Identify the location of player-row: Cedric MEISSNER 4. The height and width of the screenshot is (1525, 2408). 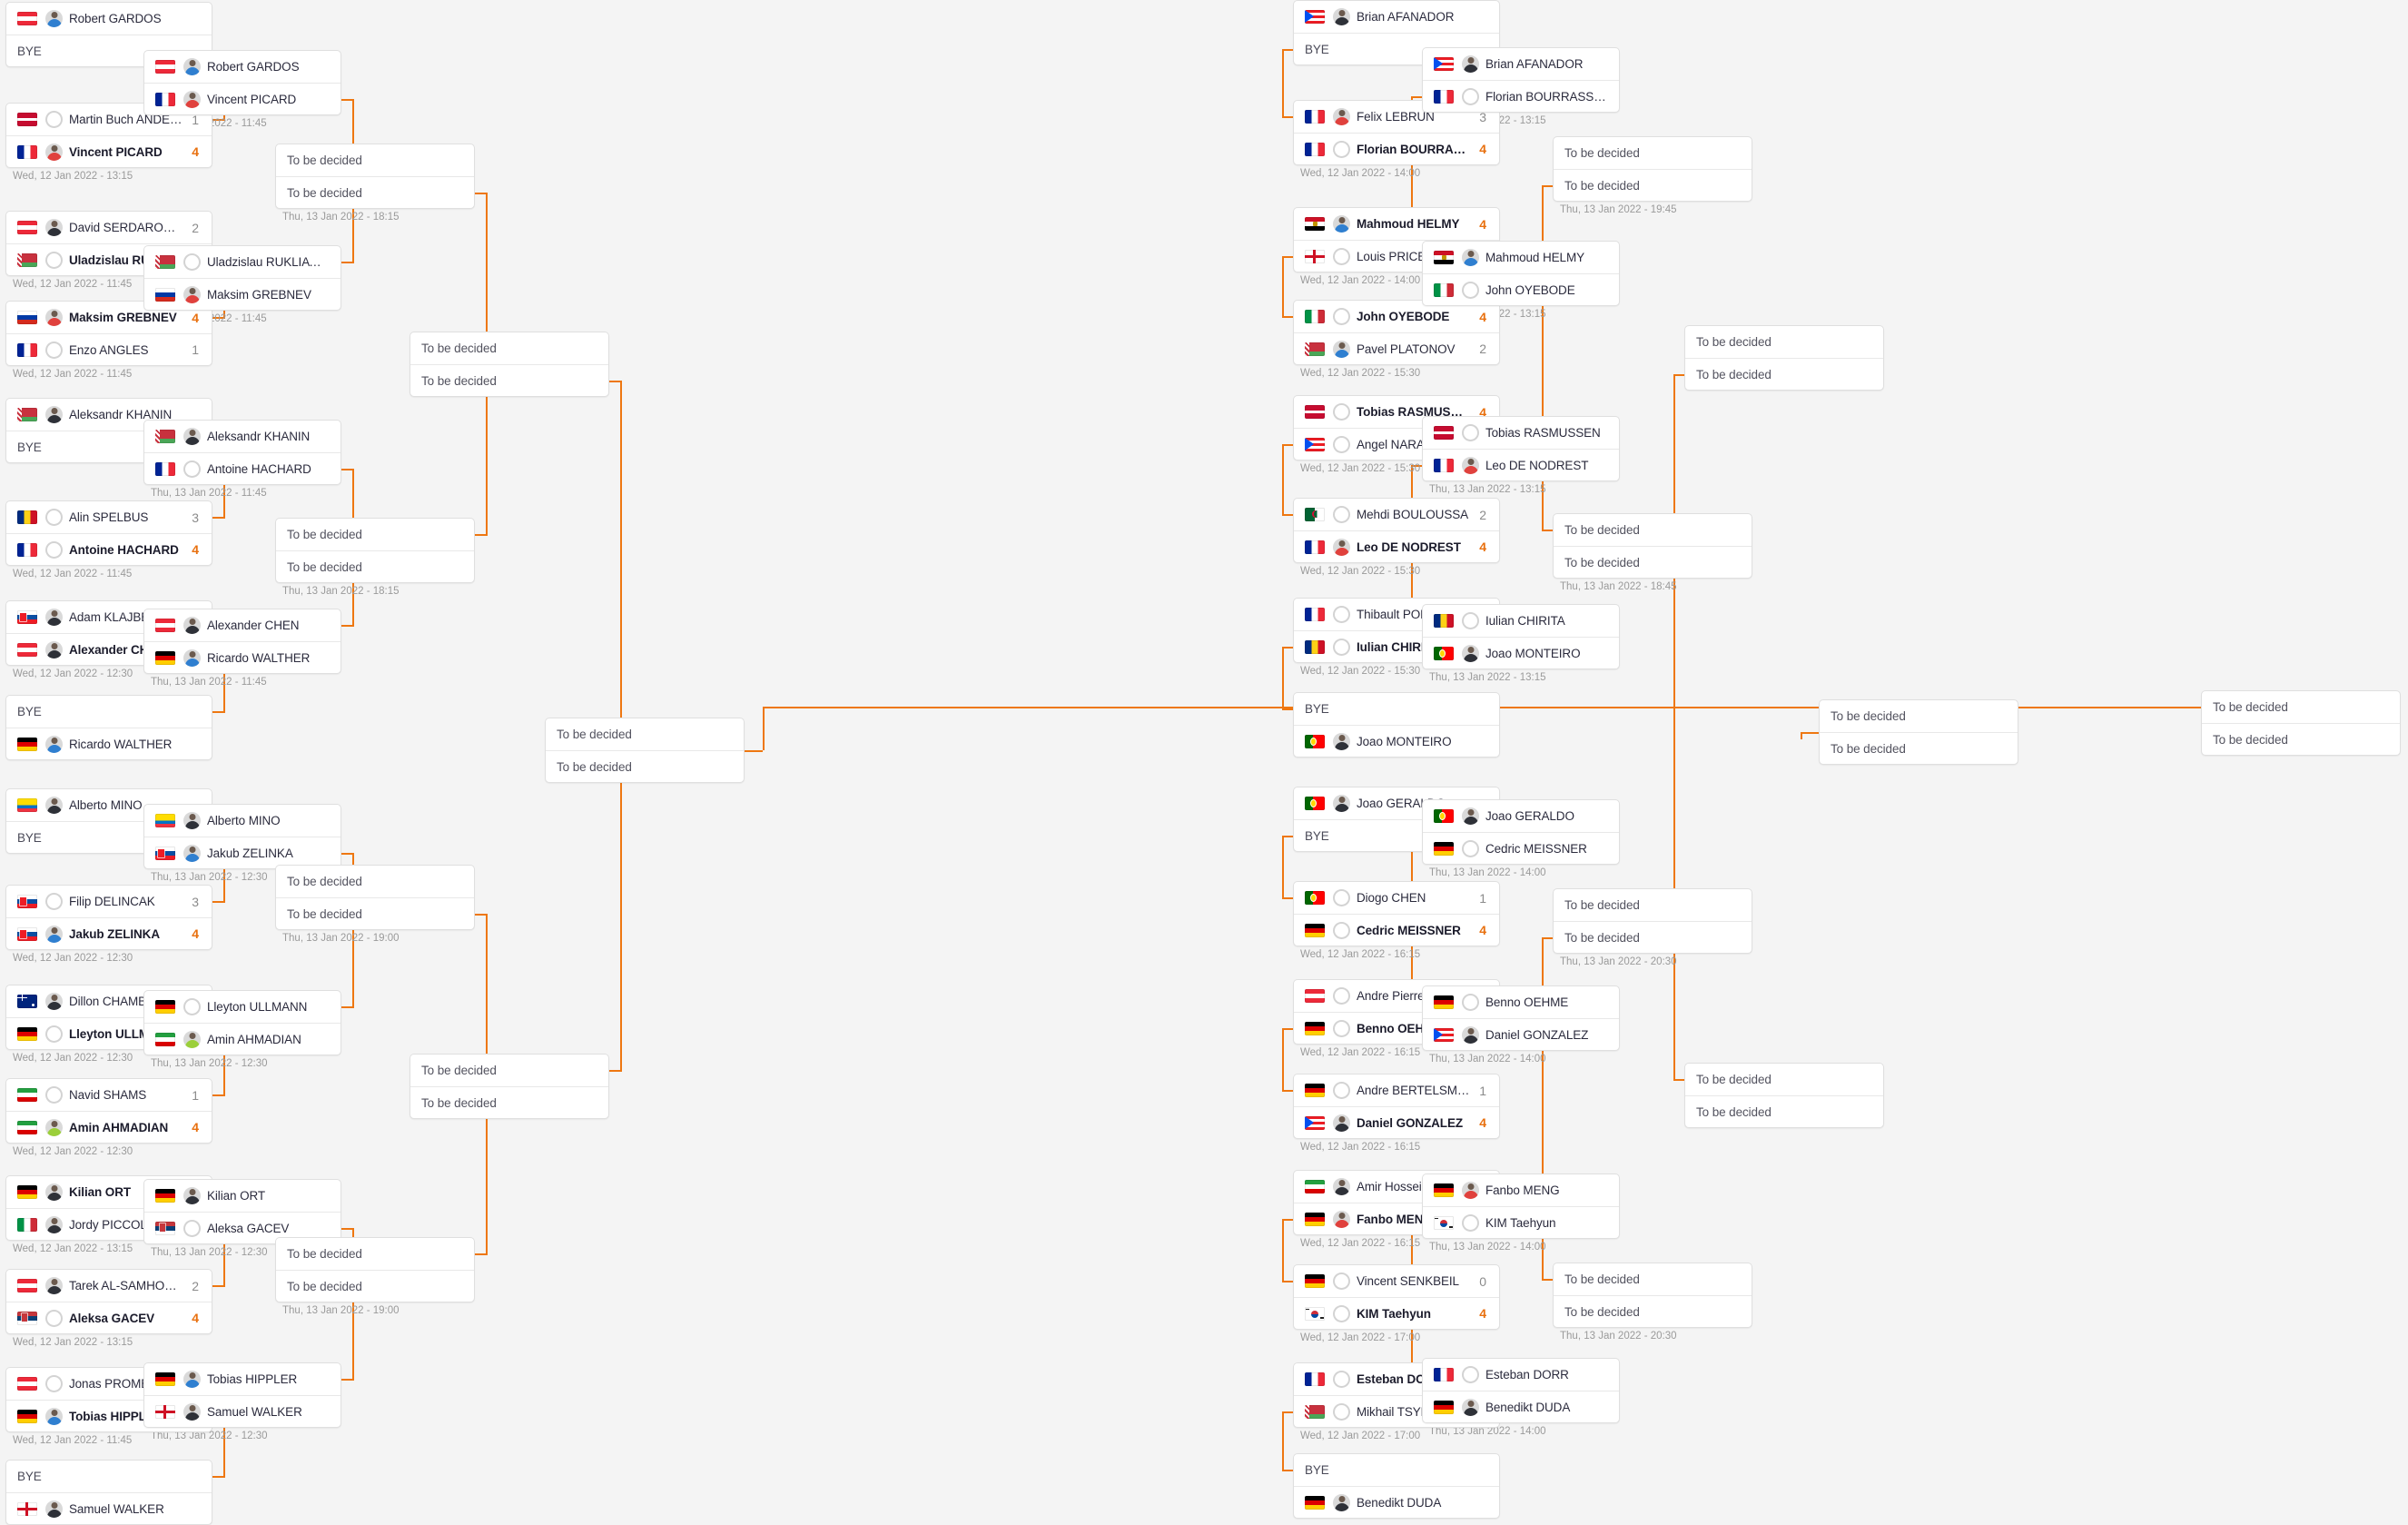
(1397, 930).